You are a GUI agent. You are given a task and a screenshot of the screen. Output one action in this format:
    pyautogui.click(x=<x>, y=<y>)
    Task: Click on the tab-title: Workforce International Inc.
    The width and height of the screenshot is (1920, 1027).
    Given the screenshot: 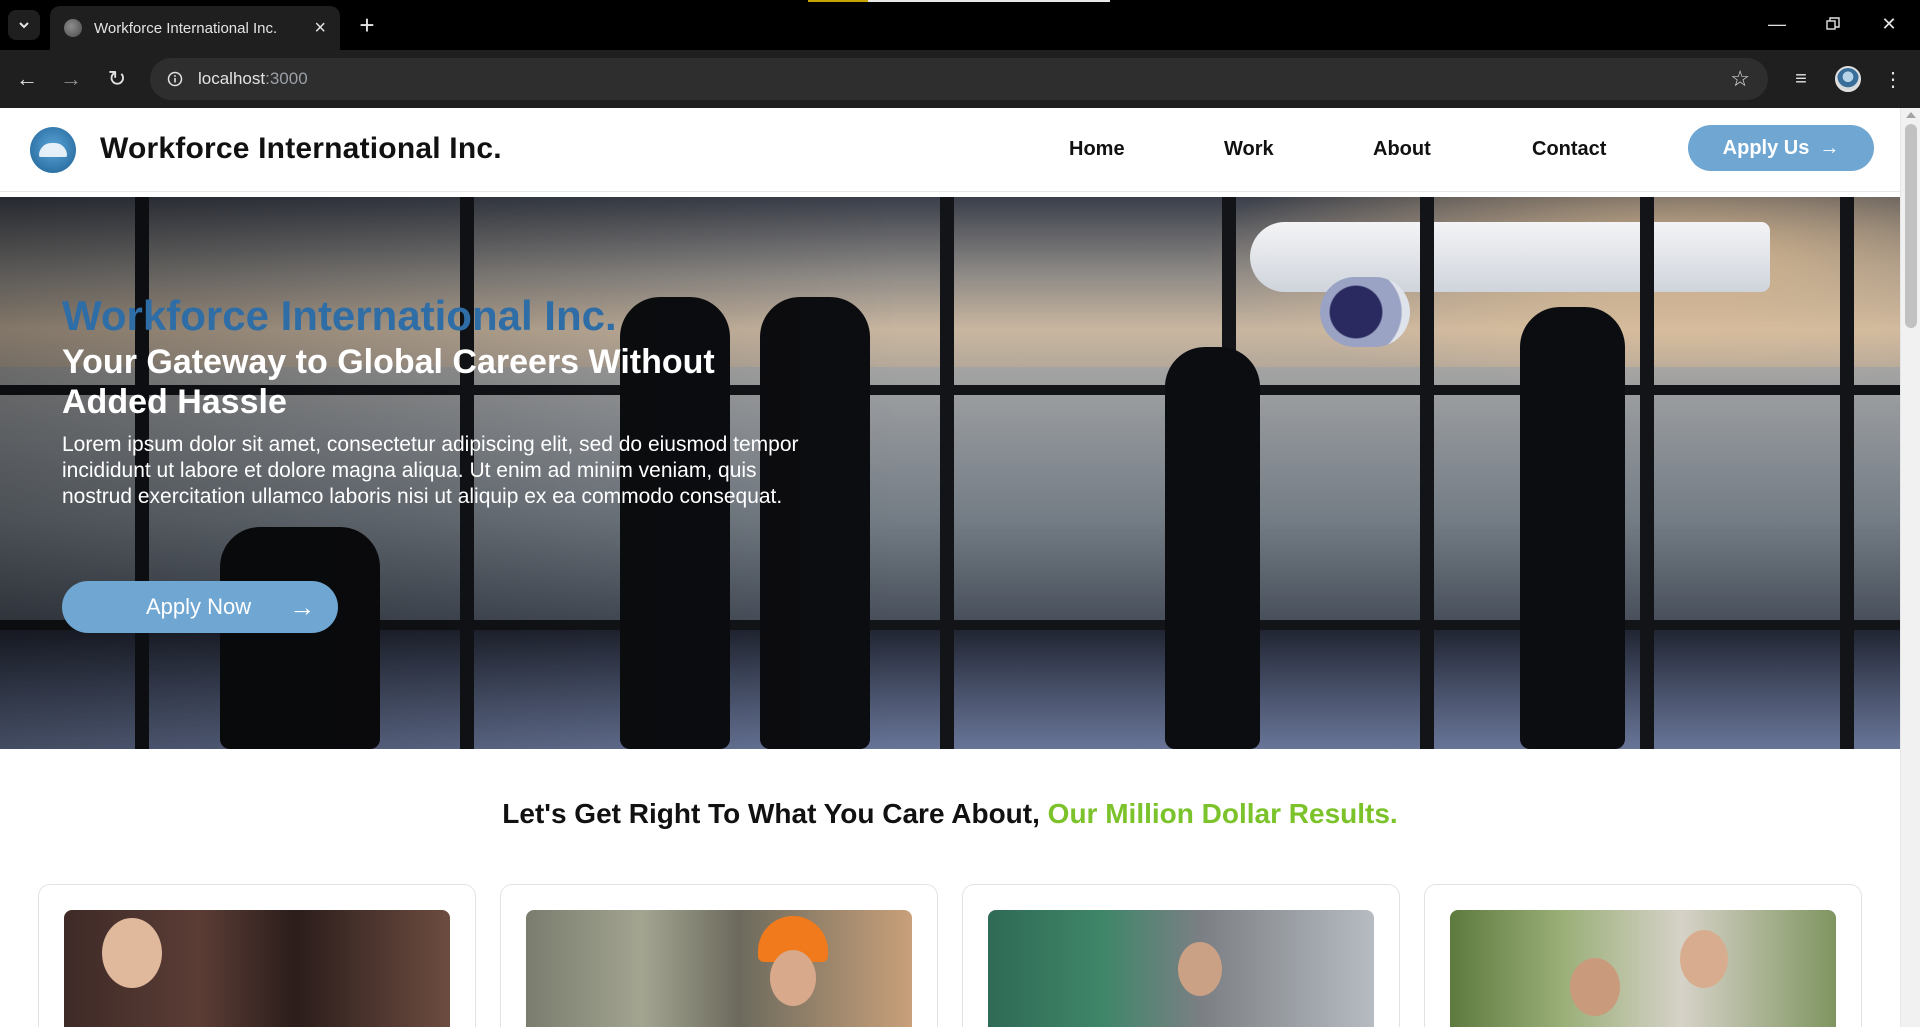 What is the action you would take?
    pyautogui.click(x=186, y=28)
    